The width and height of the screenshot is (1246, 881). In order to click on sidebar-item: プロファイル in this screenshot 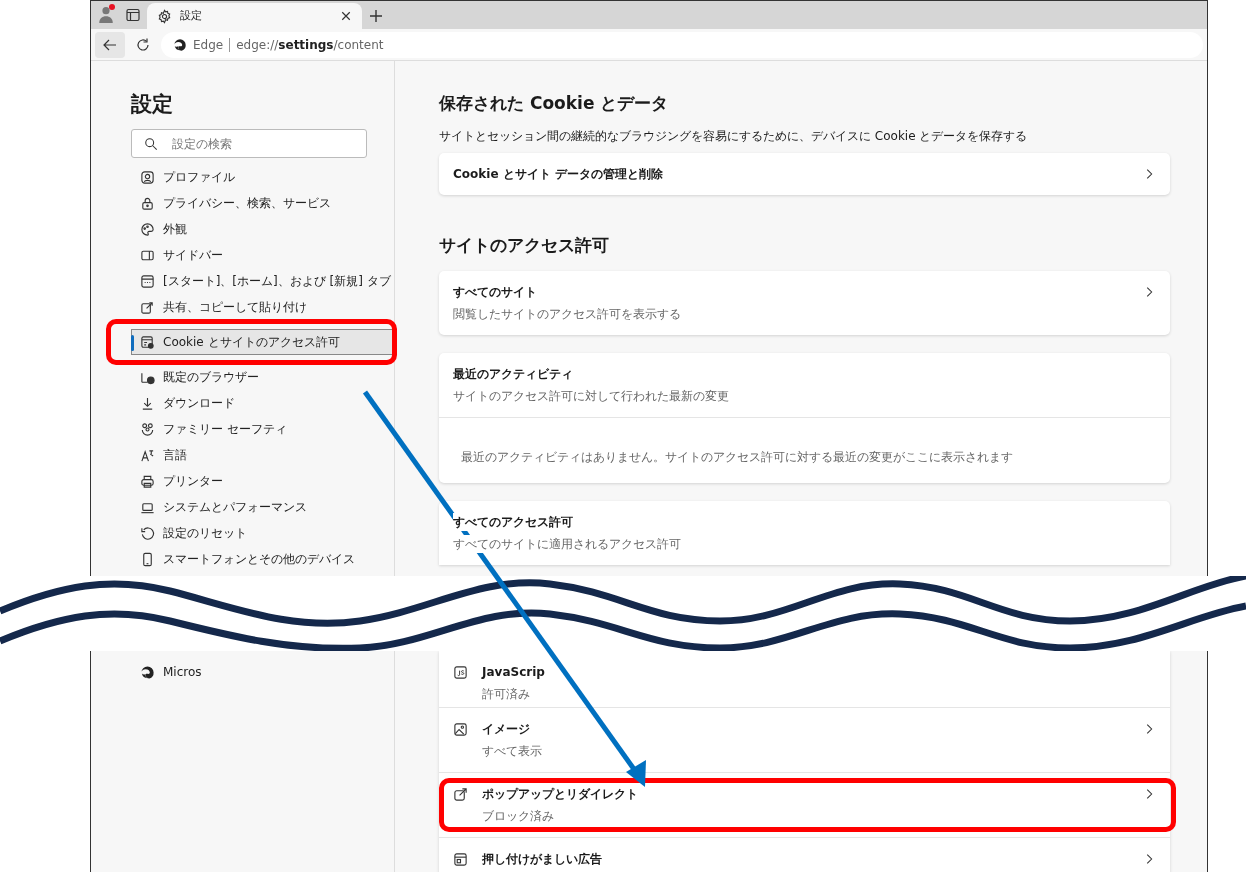, I will do `click(262, 177)`.